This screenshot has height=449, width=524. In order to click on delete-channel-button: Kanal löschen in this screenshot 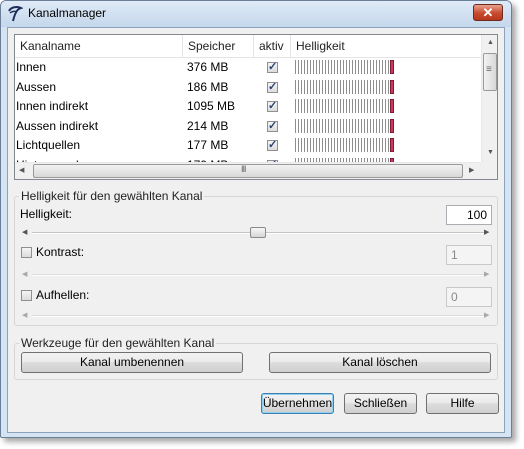, I will do `click(380, 362)`.